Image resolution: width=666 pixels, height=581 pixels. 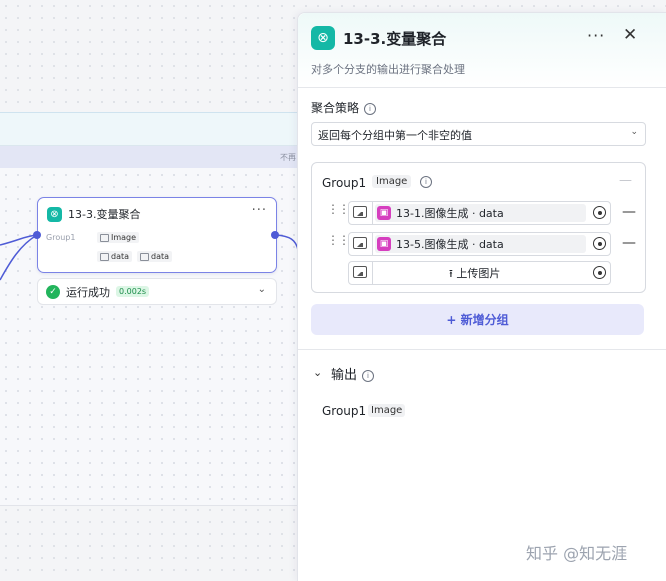 What do you see at coordinates (450, 244) in the screenshot?
I see `variable-ref-text: 13-5.图像生成 · data` at bounding box center [450, 244].